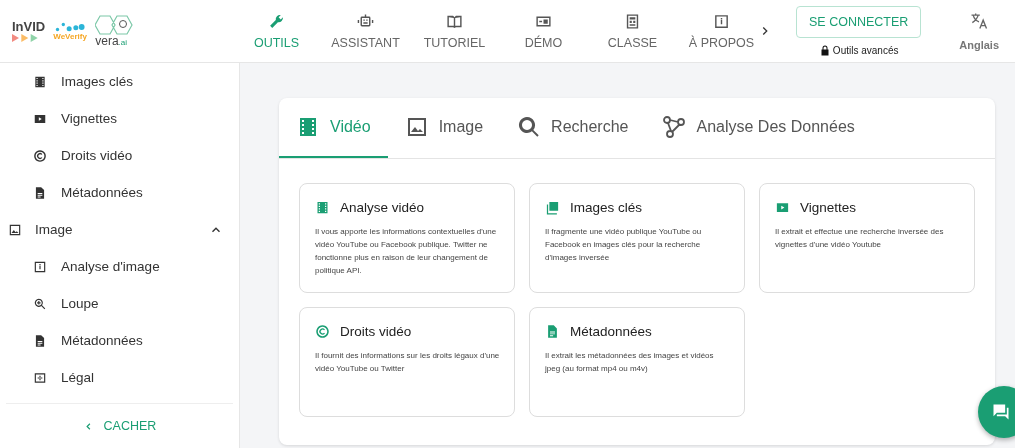 Image resolution: width=1015 pixels, height=448 pixels. Describe the element at coordinates (115, 31) in the screenshot. I see `logo: vera.ai` at that location.